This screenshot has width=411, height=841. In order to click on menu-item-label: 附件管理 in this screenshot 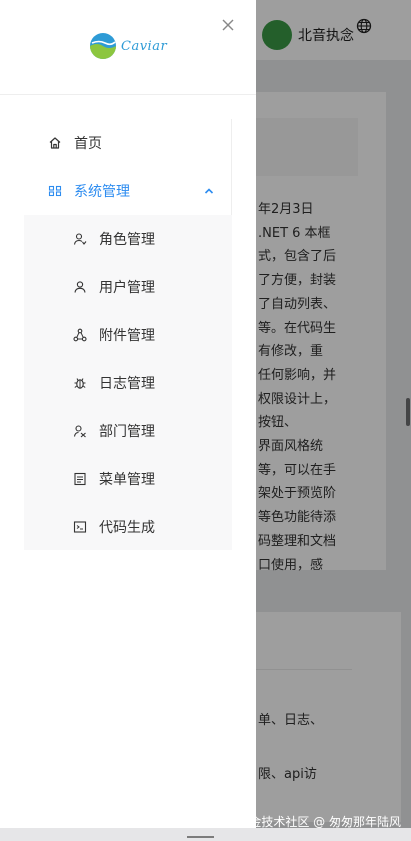, I will do `click(127, 336)`.